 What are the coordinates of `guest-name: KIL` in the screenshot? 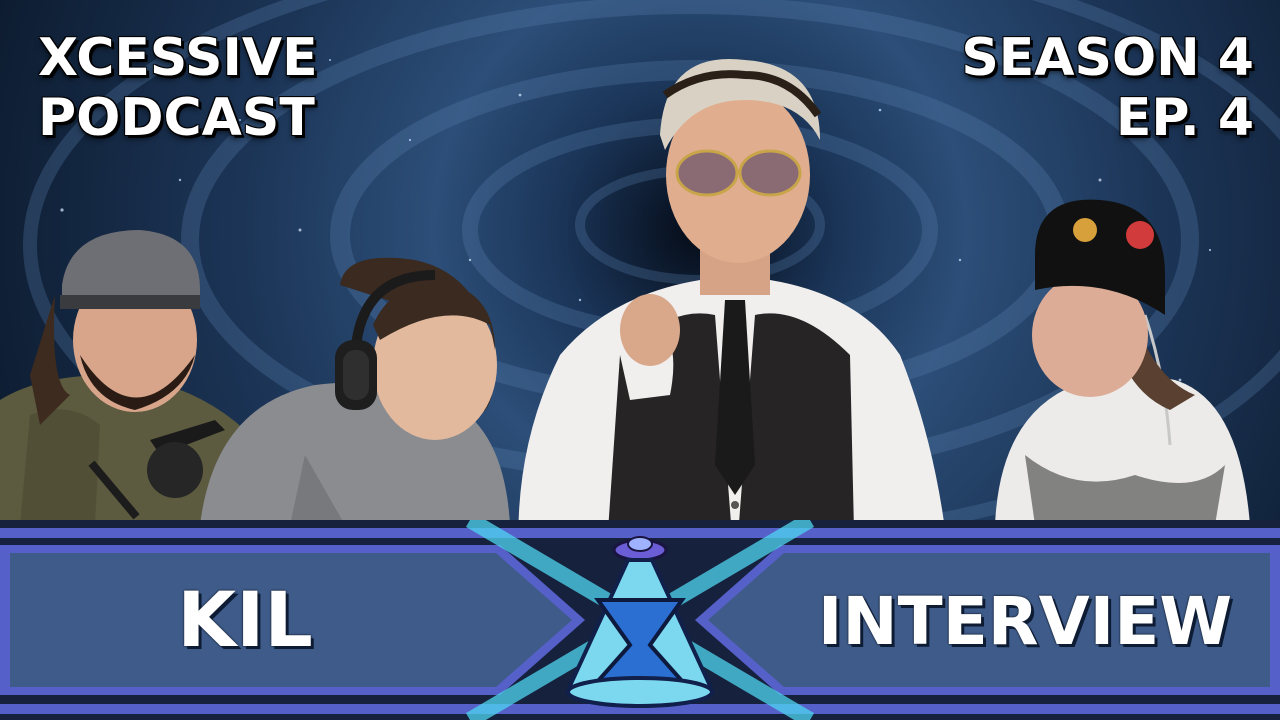 It's located at (245, 619).